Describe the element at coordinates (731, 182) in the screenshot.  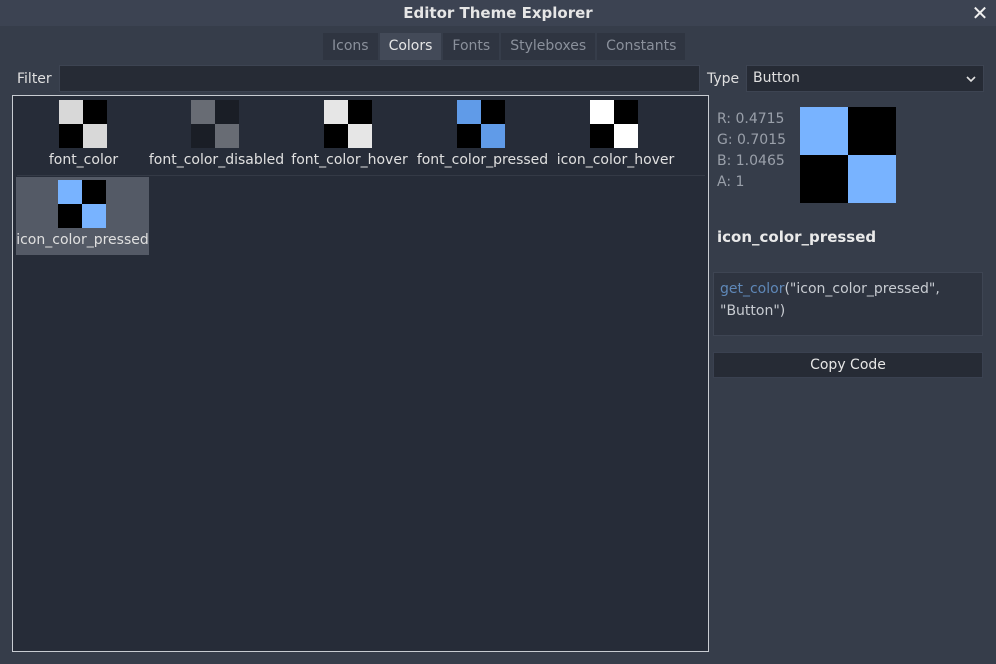
I see `alpha-value: A: 1` at that location.